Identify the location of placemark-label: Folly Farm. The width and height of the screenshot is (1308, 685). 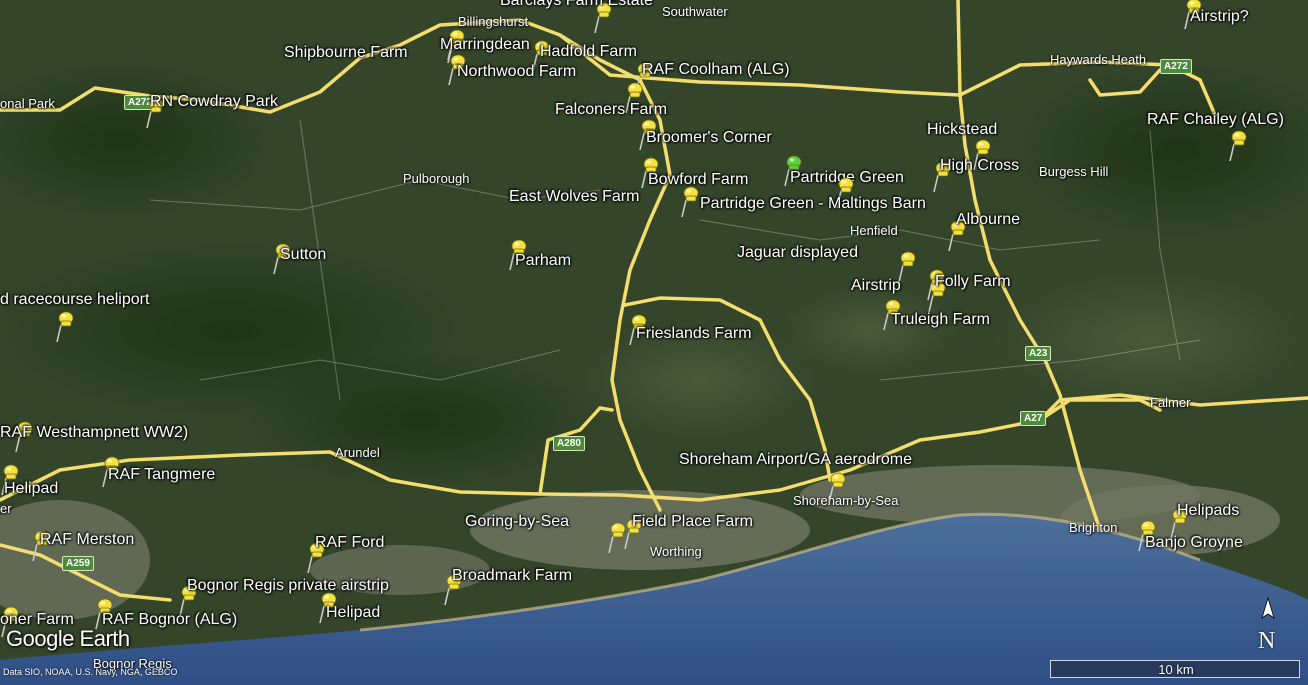
(973, 282).